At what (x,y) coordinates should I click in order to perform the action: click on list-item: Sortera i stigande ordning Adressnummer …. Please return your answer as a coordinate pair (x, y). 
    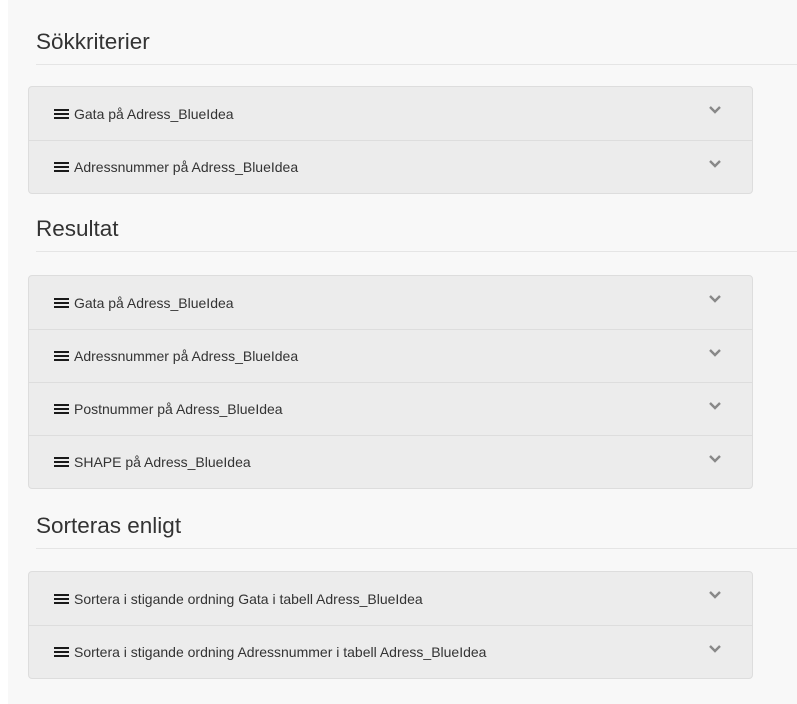
    Looking at the image, I should click on (390, 651).